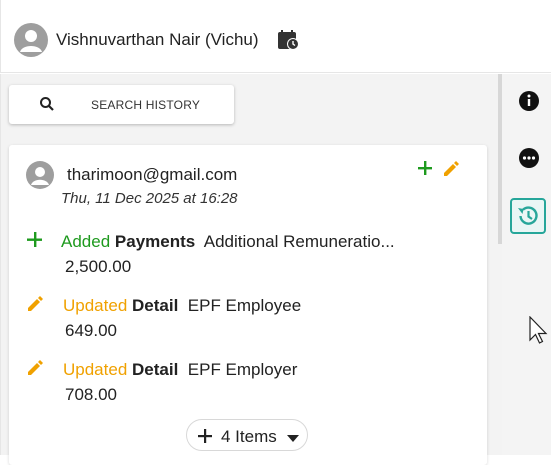 The width and height of the screenshot is (551, 465). I want to click on history-icon, so click(528, 215).